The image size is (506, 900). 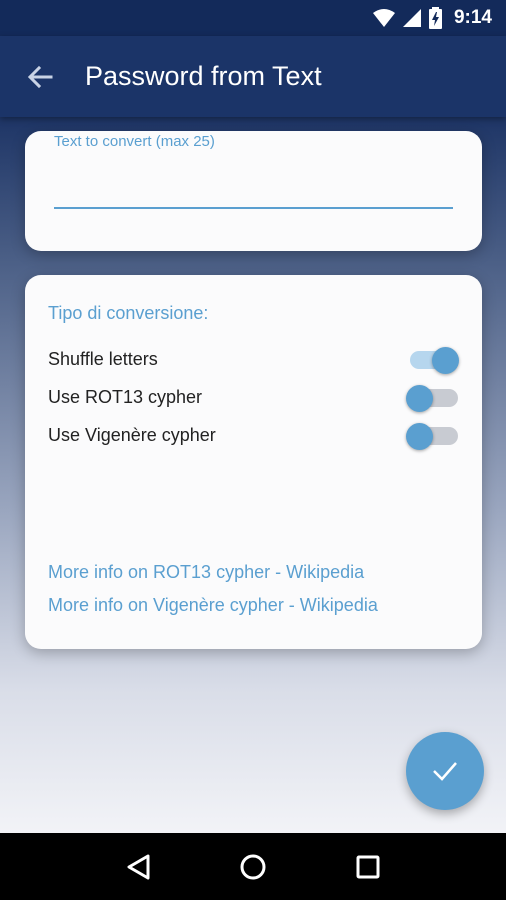 What do you see at coordinates (411, 18) in the screenshot?
I see `signal-icon` at bounding box center [411, 18].